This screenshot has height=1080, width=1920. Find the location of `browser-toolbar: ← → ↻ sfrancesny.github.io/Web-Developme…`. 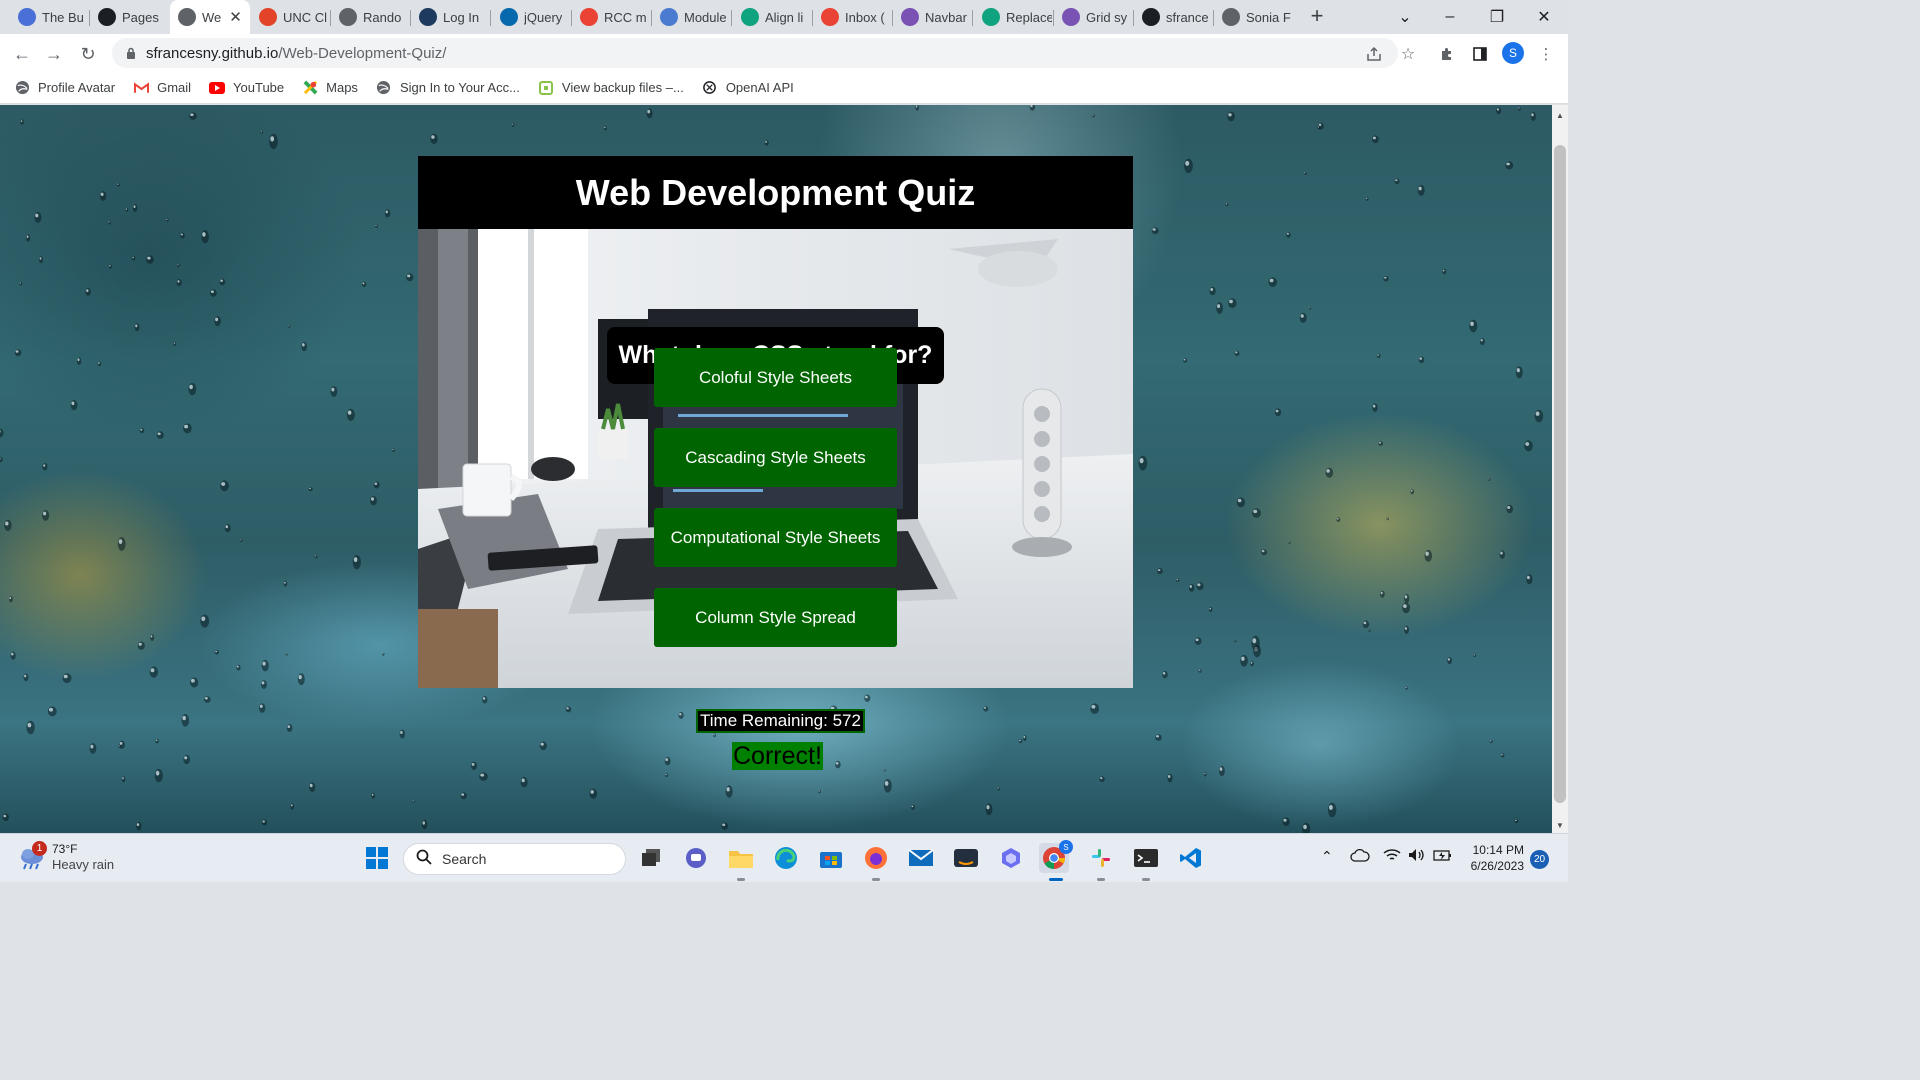

browser-toolbar: ← → ↻ sfrancesny.github.io/Web-Developme… is located at coordinates (784, 53).